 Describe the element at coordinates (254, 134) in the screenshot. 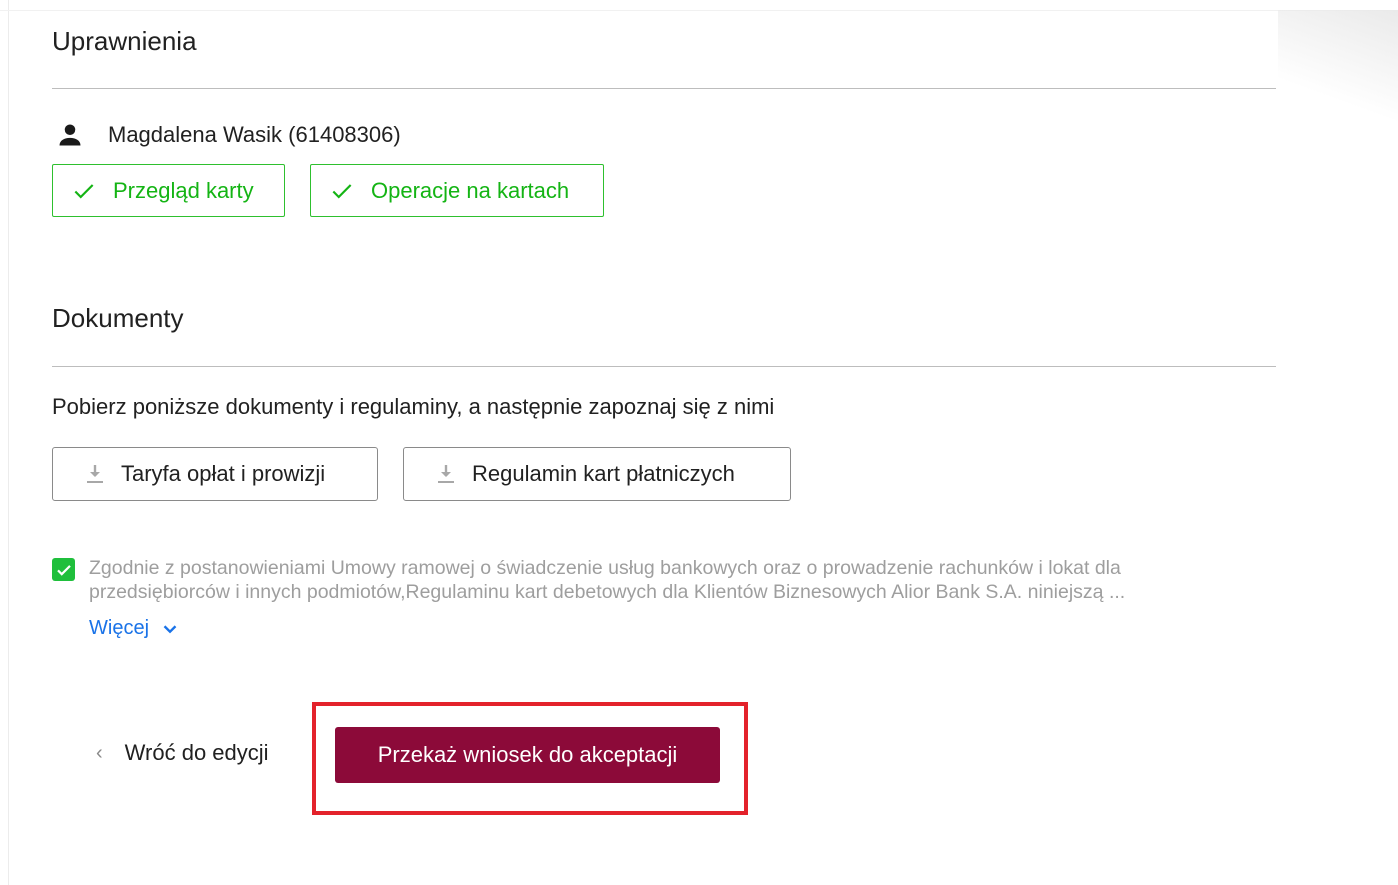

I see `user-name: Magdalena Wasik (61408306)` at that location.